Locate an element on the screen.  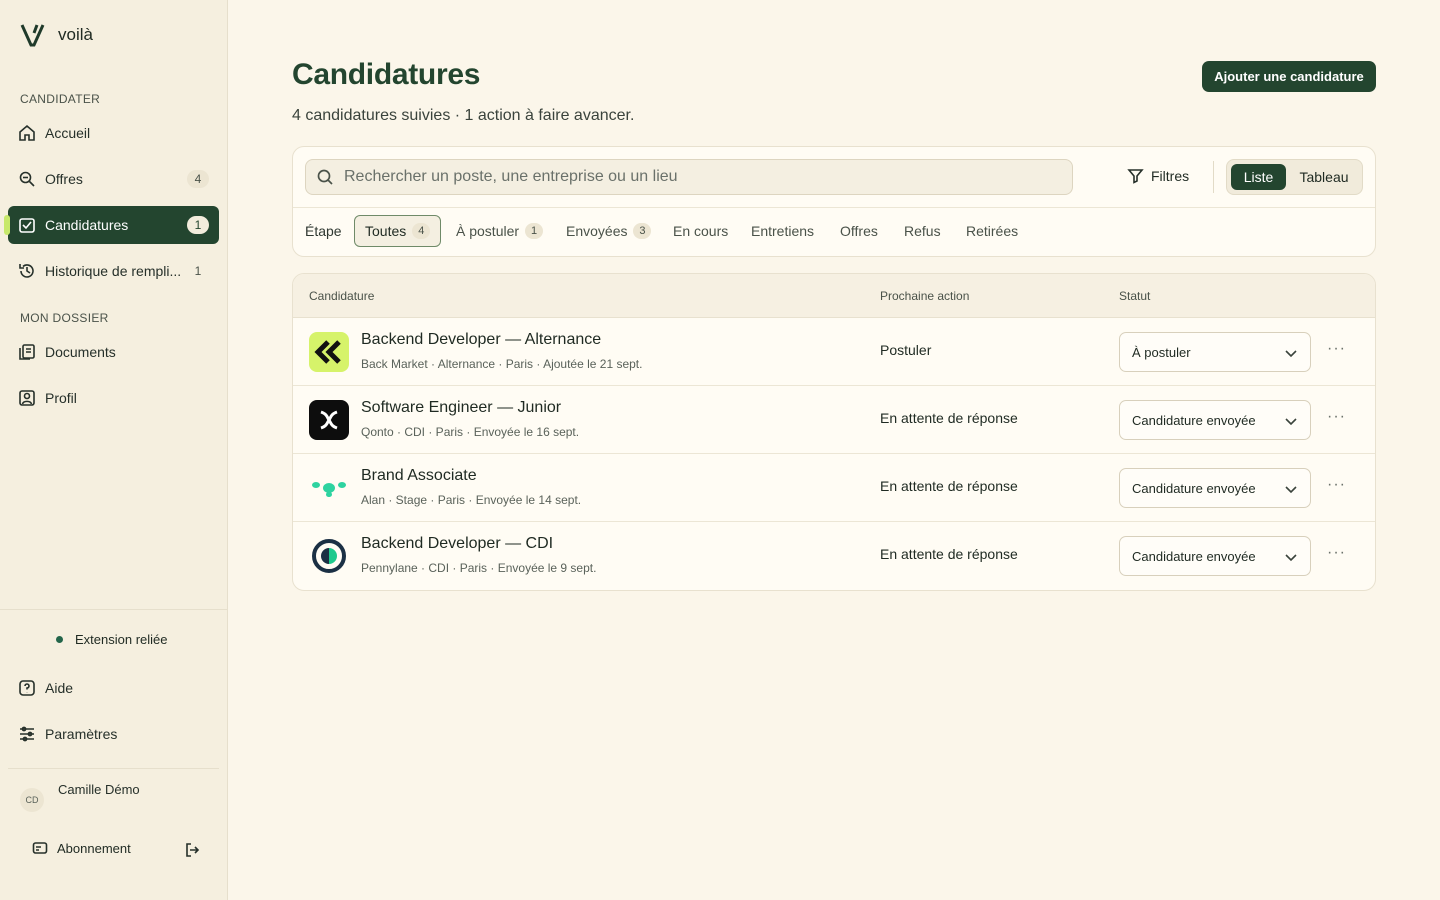
filters-label: Filtres is located at coordinates (1170, 175).